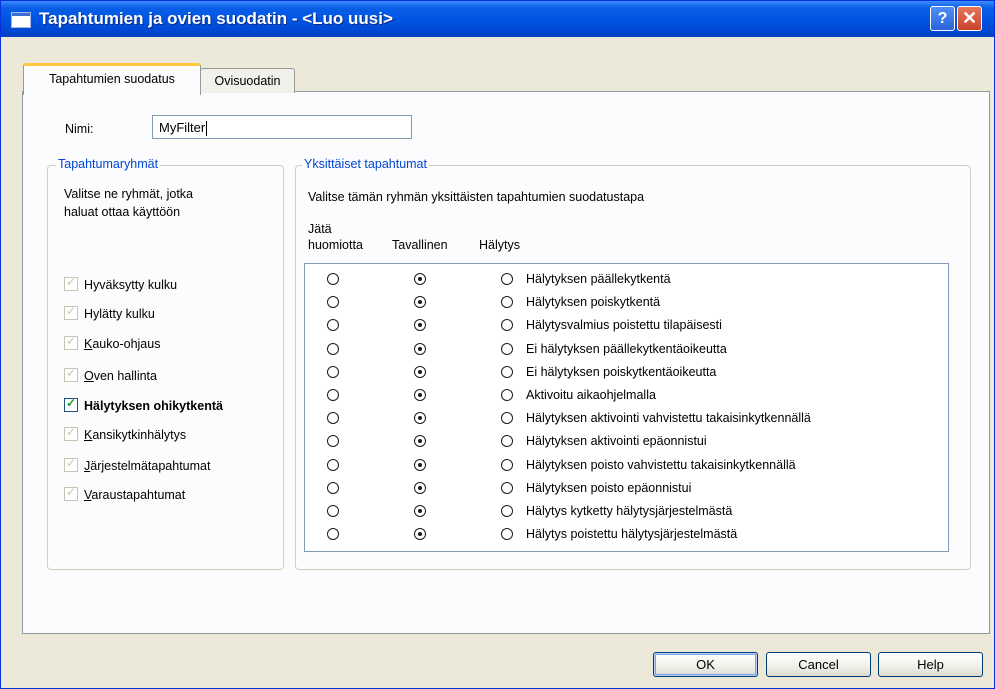 The height and width of the screenshot is (689, 995). I want to click on cancel-button: Cancel, so click(818, 664).